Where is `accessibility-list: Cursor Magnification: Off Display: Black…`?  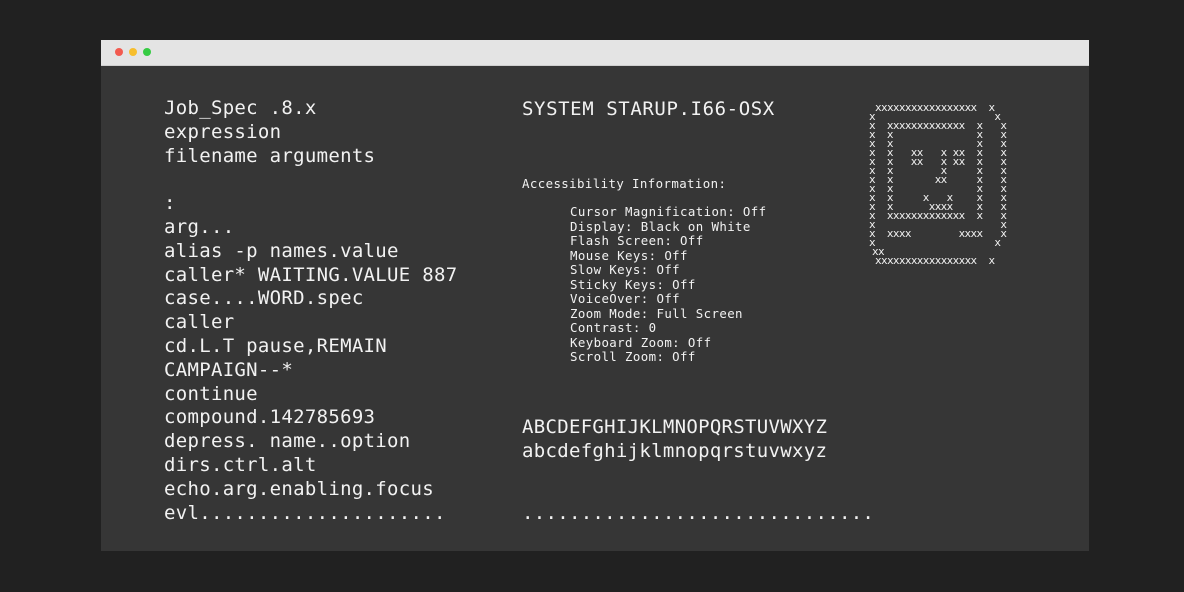
accessibility-list: Cursor Magnification: Off Display: Black… is located at coordinates (668, 284).